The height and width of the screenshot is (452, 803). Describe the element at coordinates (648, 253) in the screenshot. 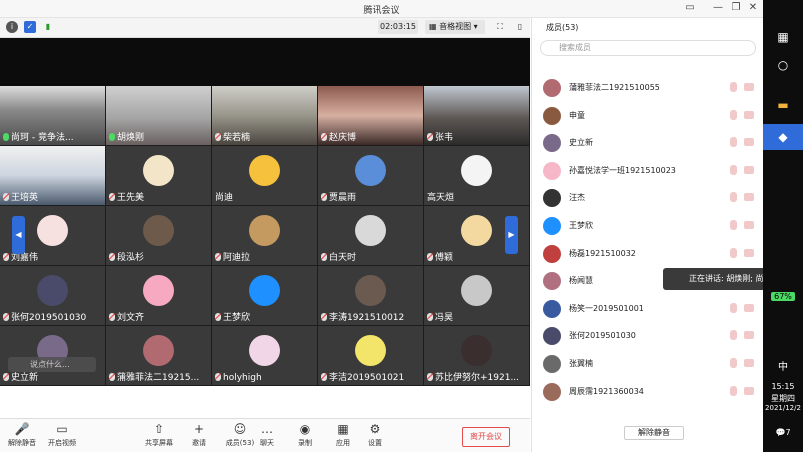

I see `member-row: 杨磊1921510032` at that location.